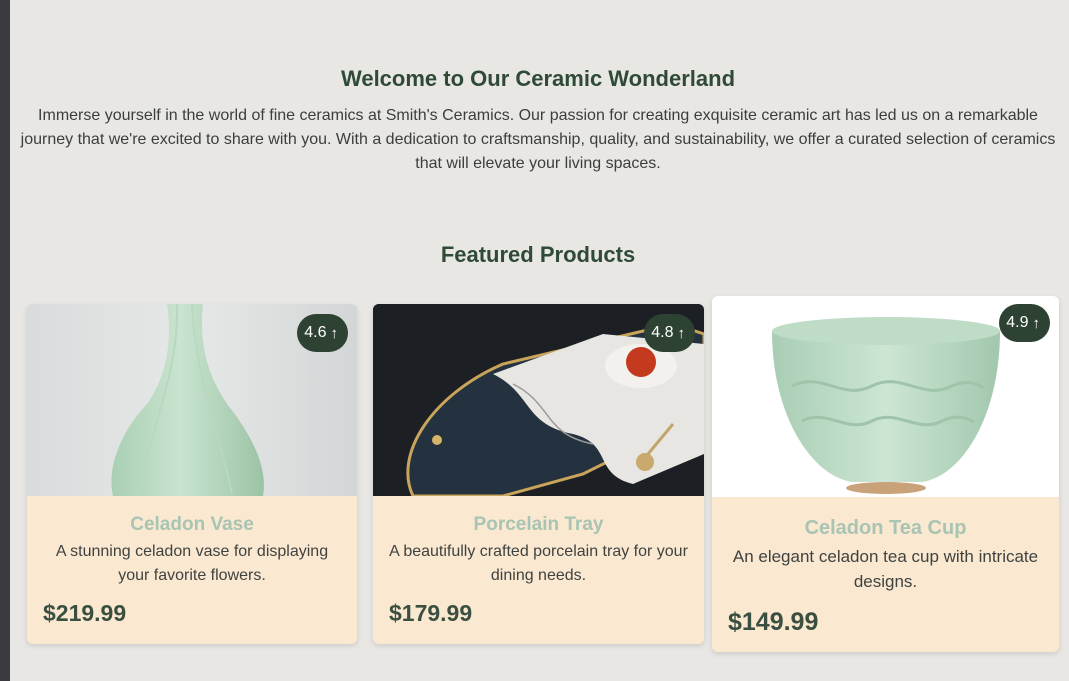  What do you see at coordinates (315, 332) in the screenshot?
I see `rating-value: 4.6` at bounding box center [315, 332].